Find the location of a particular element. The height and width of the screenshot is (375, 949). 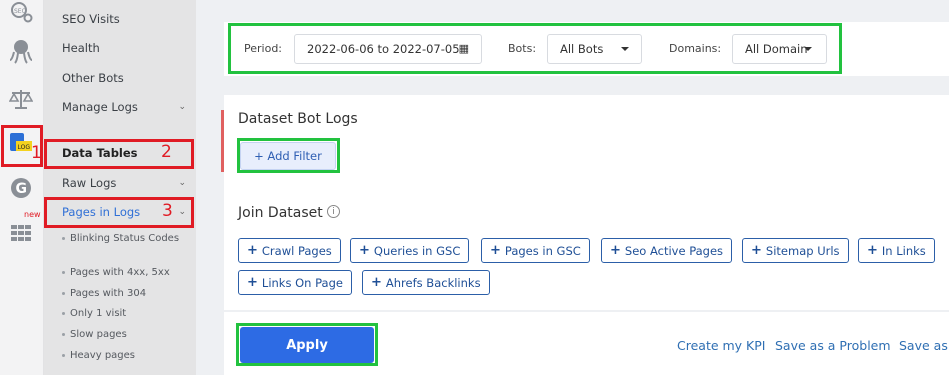

join-sitemap-urls-button: + Sitemap Urls is located at coordinates (795, 250).